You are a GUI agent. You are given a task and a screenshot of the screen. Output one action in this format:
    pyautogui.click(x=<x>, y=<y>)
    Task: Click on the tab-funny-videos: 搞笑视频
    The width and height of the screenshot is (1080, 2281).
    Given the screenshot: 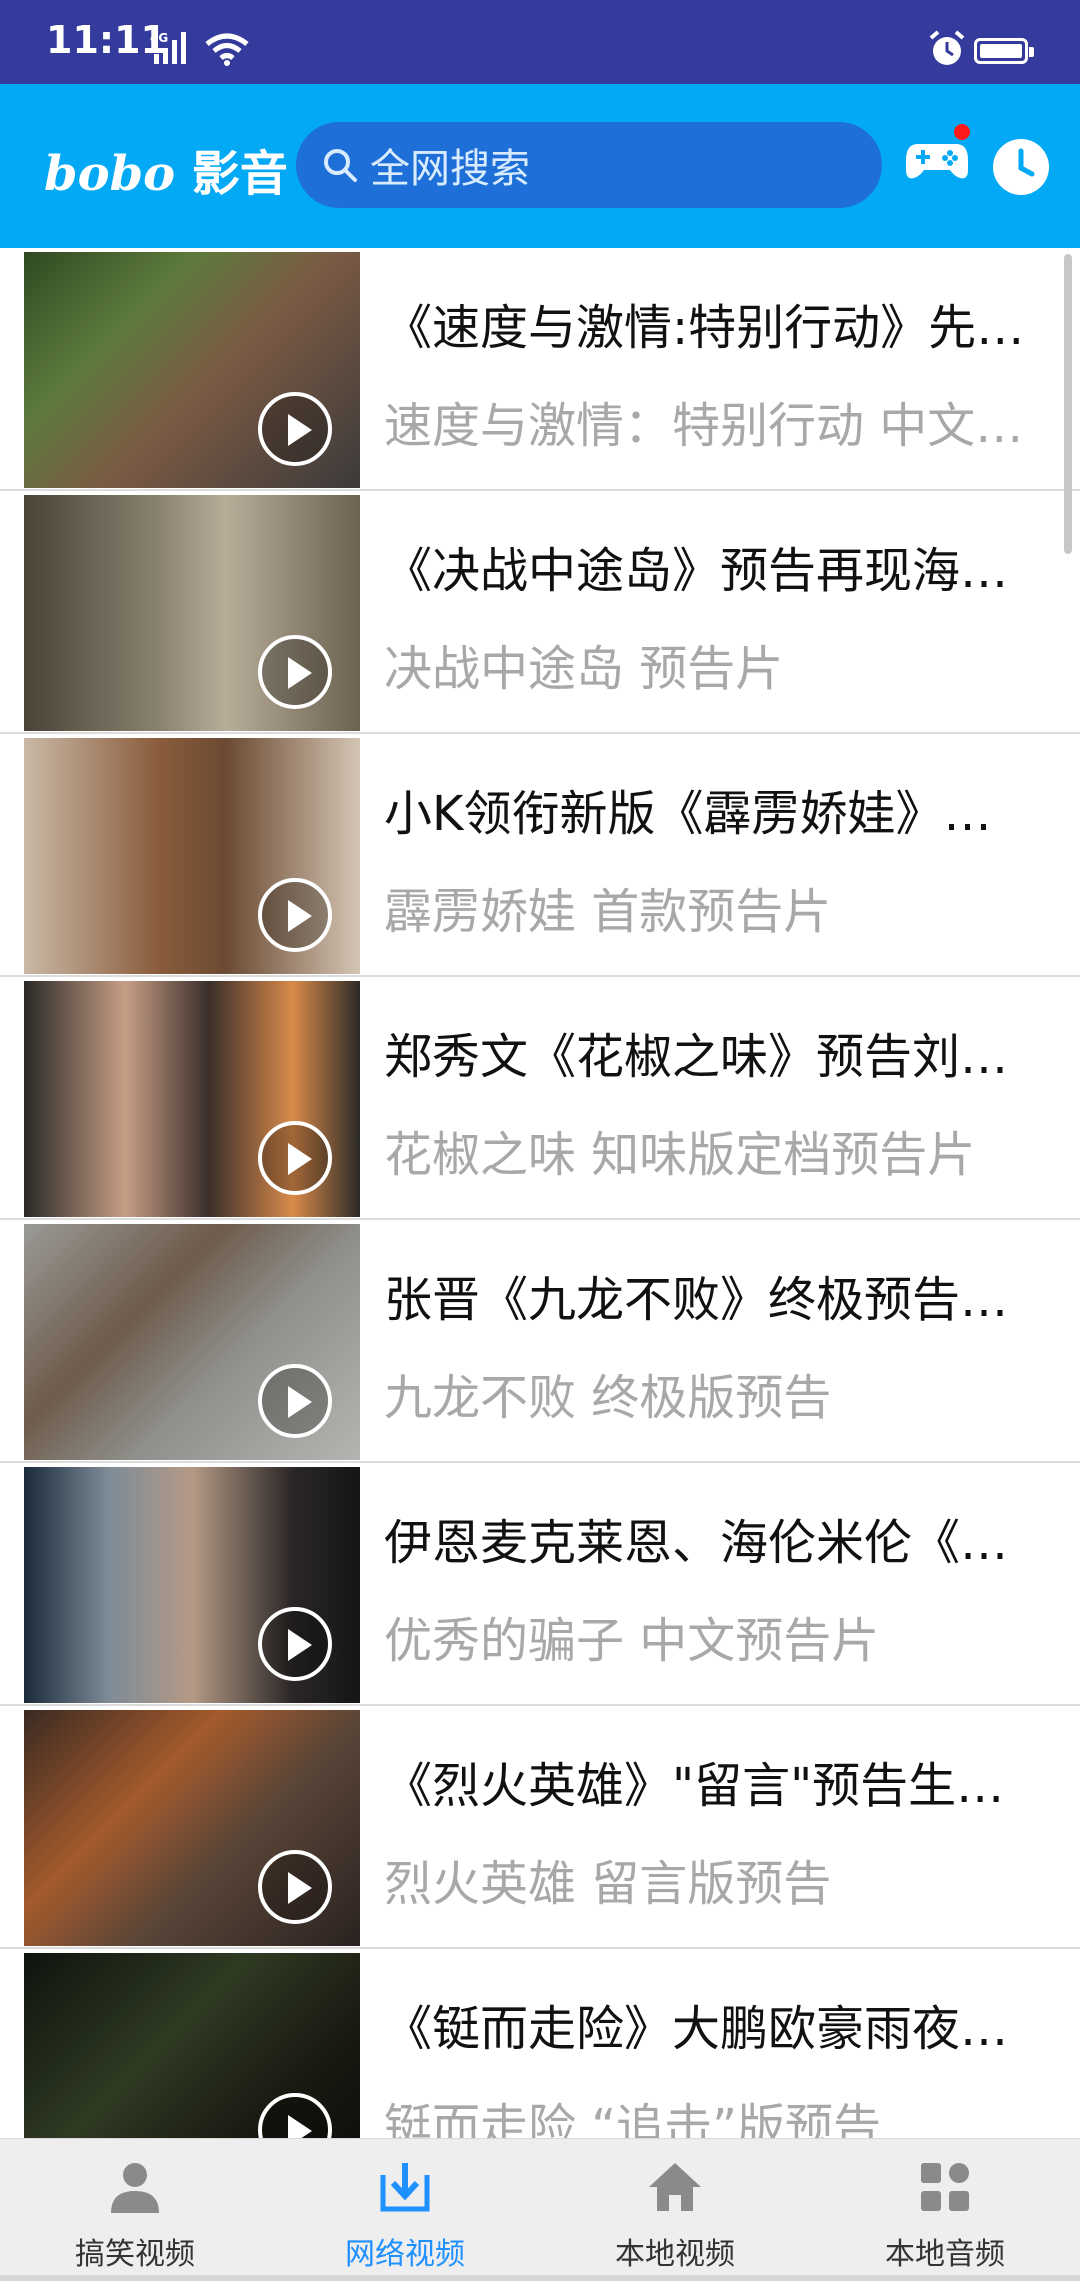 What is the action you would take?
    pyautogui.click(x=135, y=2210)
    